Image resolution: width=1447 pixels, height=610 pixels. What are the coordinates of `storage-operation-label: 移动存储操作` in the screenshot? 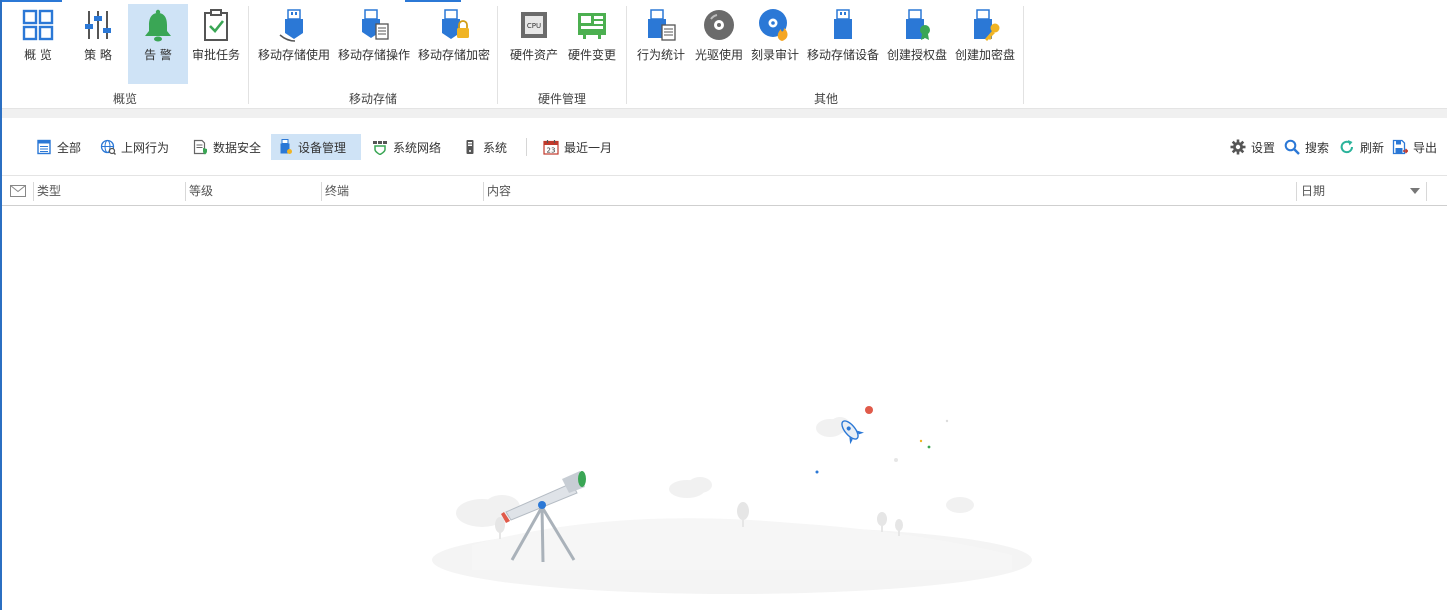 It's located at (373, 55).